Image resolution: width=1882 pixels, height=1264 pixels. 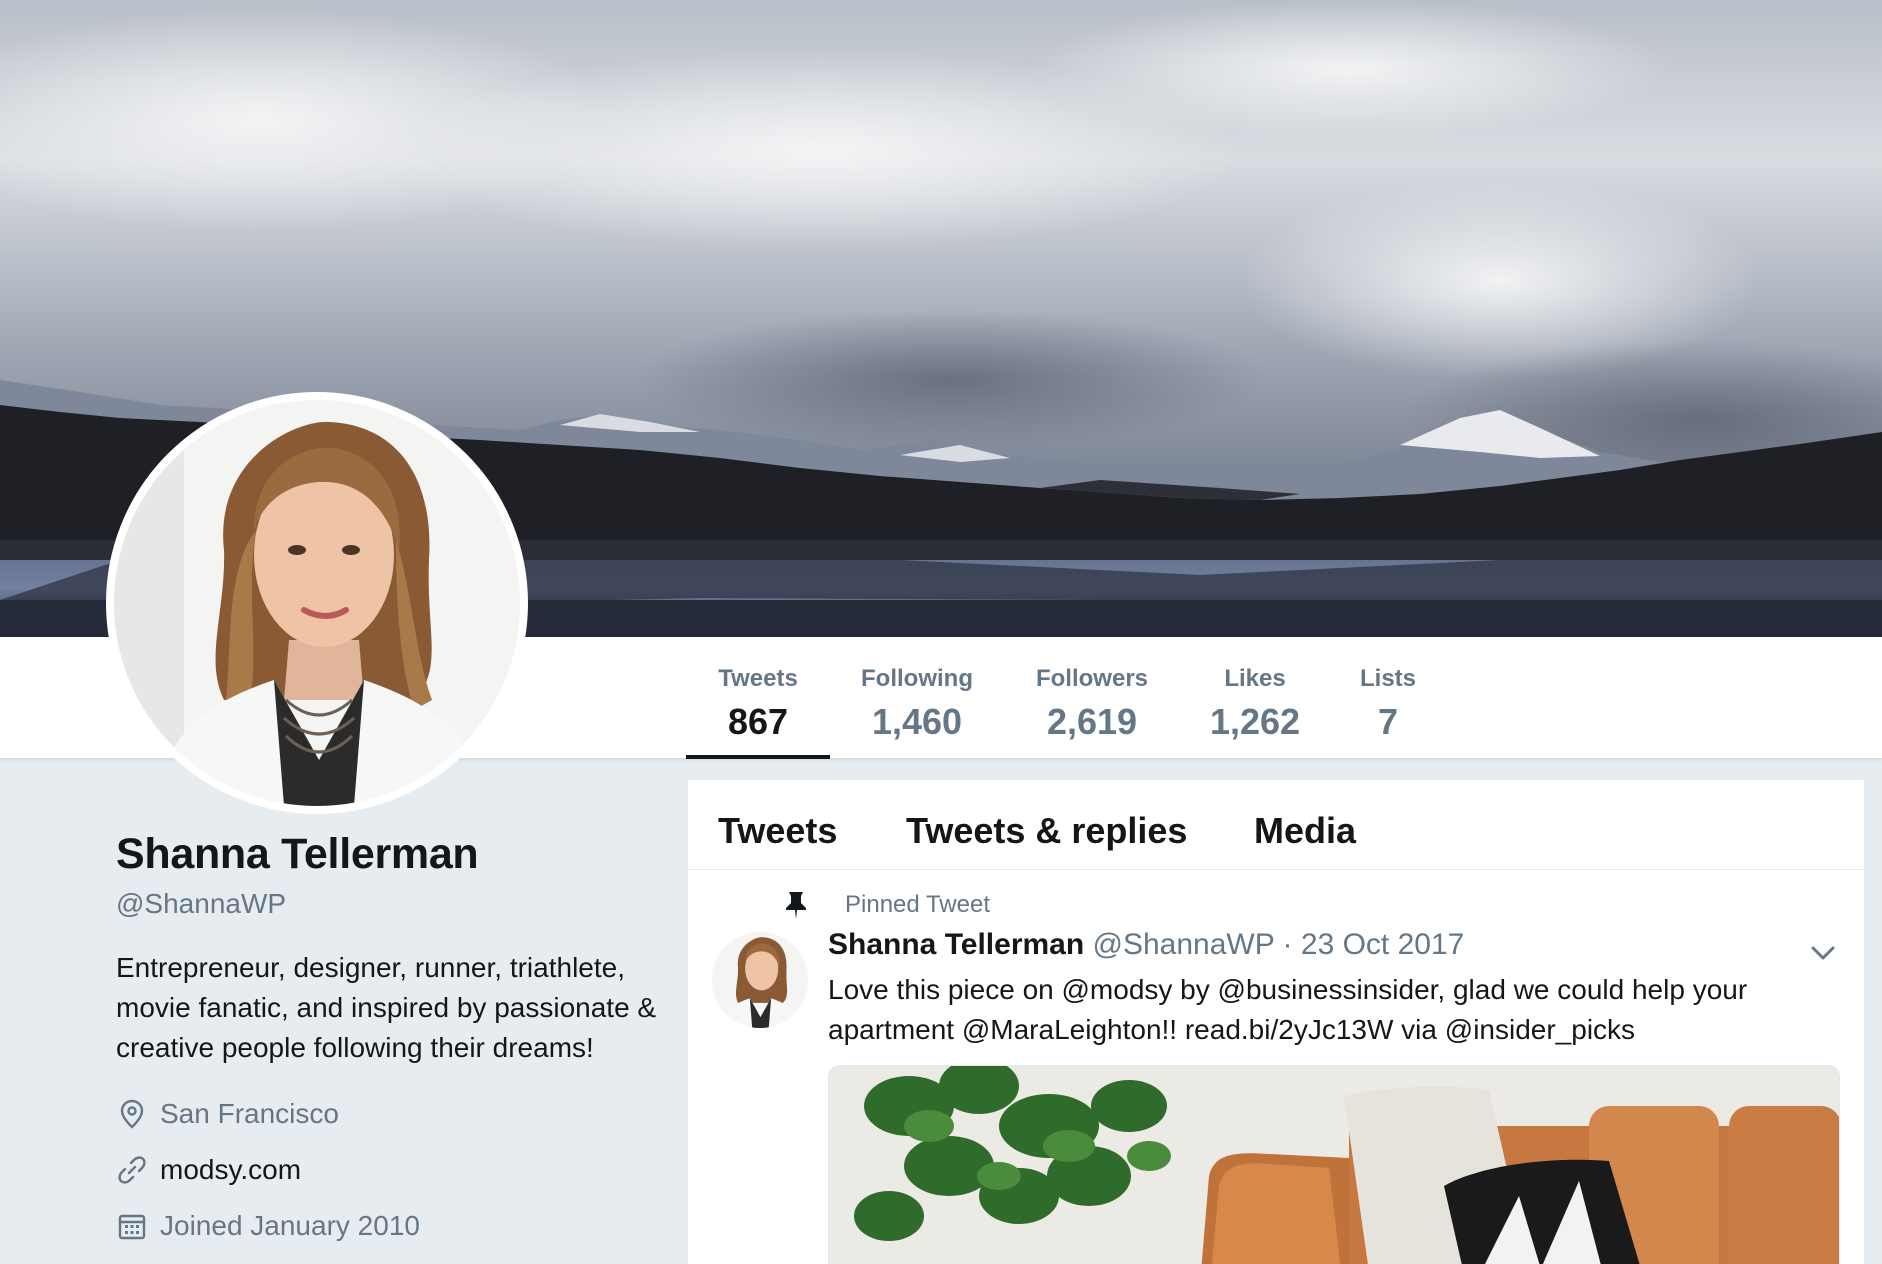 I want to click on tweet-header: Shanna Tellerman @ShannaWP · 23 Oct 2017, so click(x=1146, y=945).